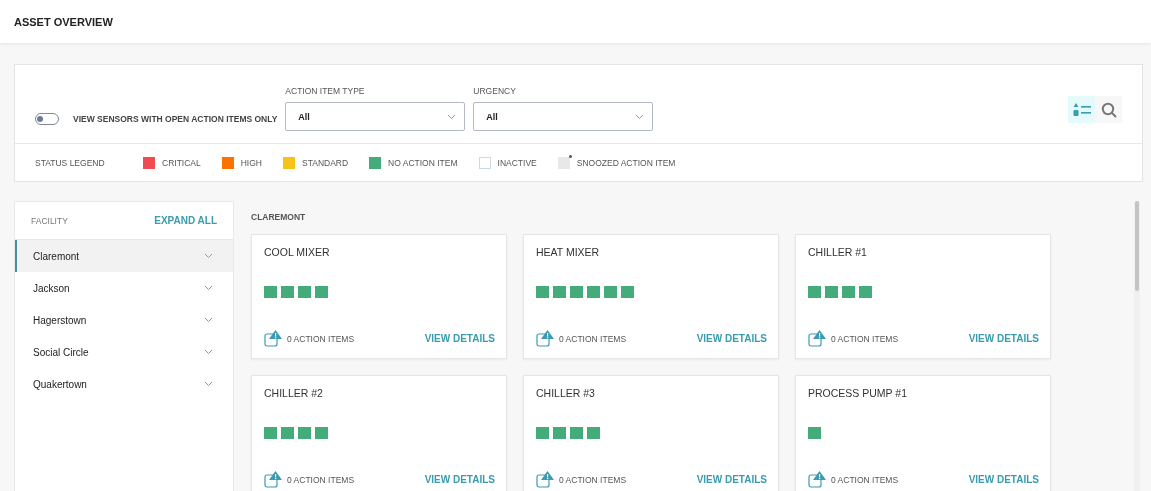  What do you see at coordinates (124, 352) in the screenshot?
I see `facility-item: Social Circle` at bounding box center [124, 352].